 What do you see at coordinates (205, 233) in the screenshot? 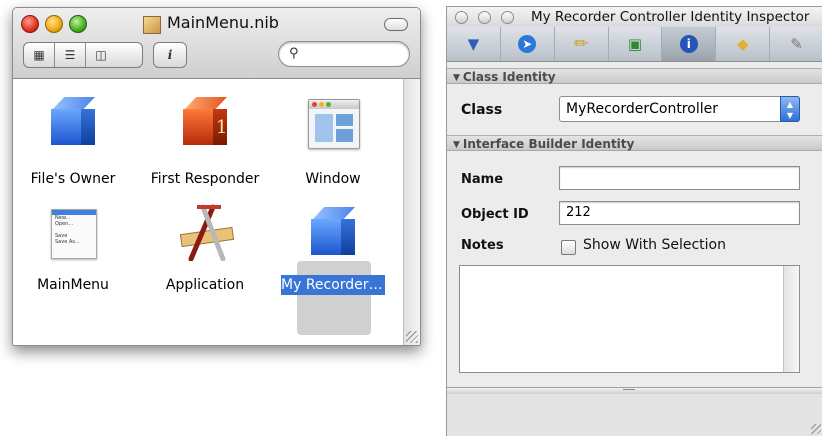
I see `application-icon` at bounding box center [205, 233].